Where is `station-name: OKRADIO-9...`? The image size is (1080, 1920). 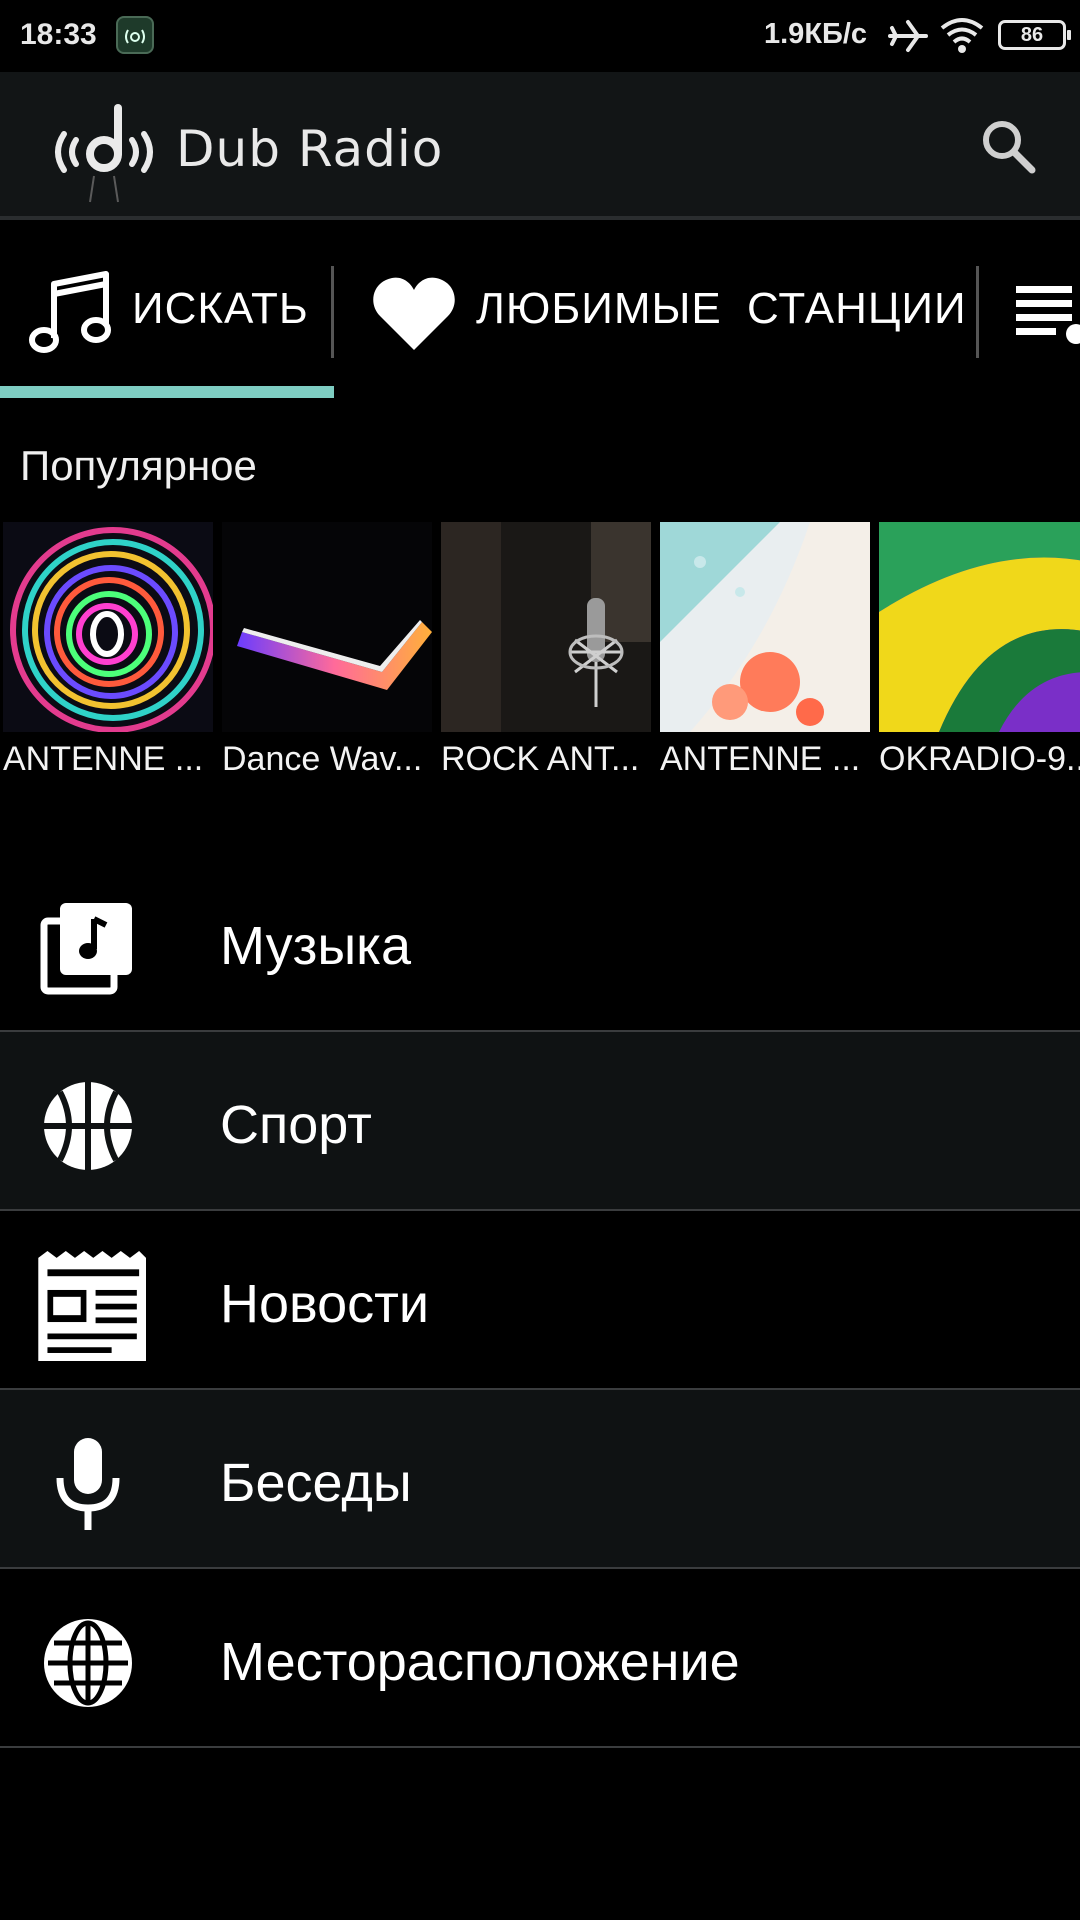
station-name: OKRADIO-9... is located at coordinates (979, 759).